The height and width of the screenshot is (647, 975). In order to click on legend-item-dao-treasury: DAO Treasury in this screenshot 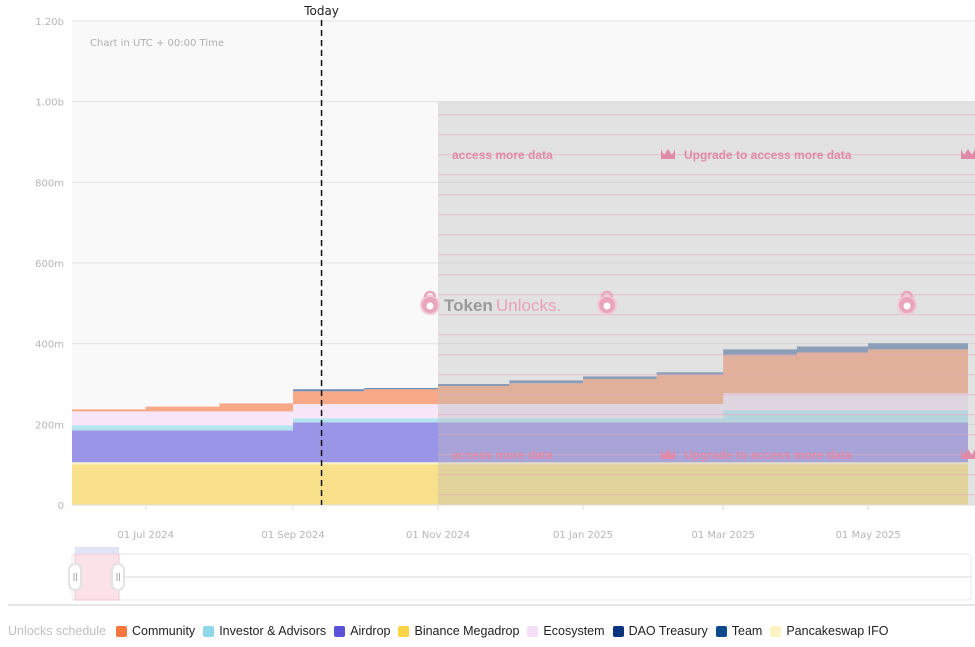, I will do `click(660, 631)`.